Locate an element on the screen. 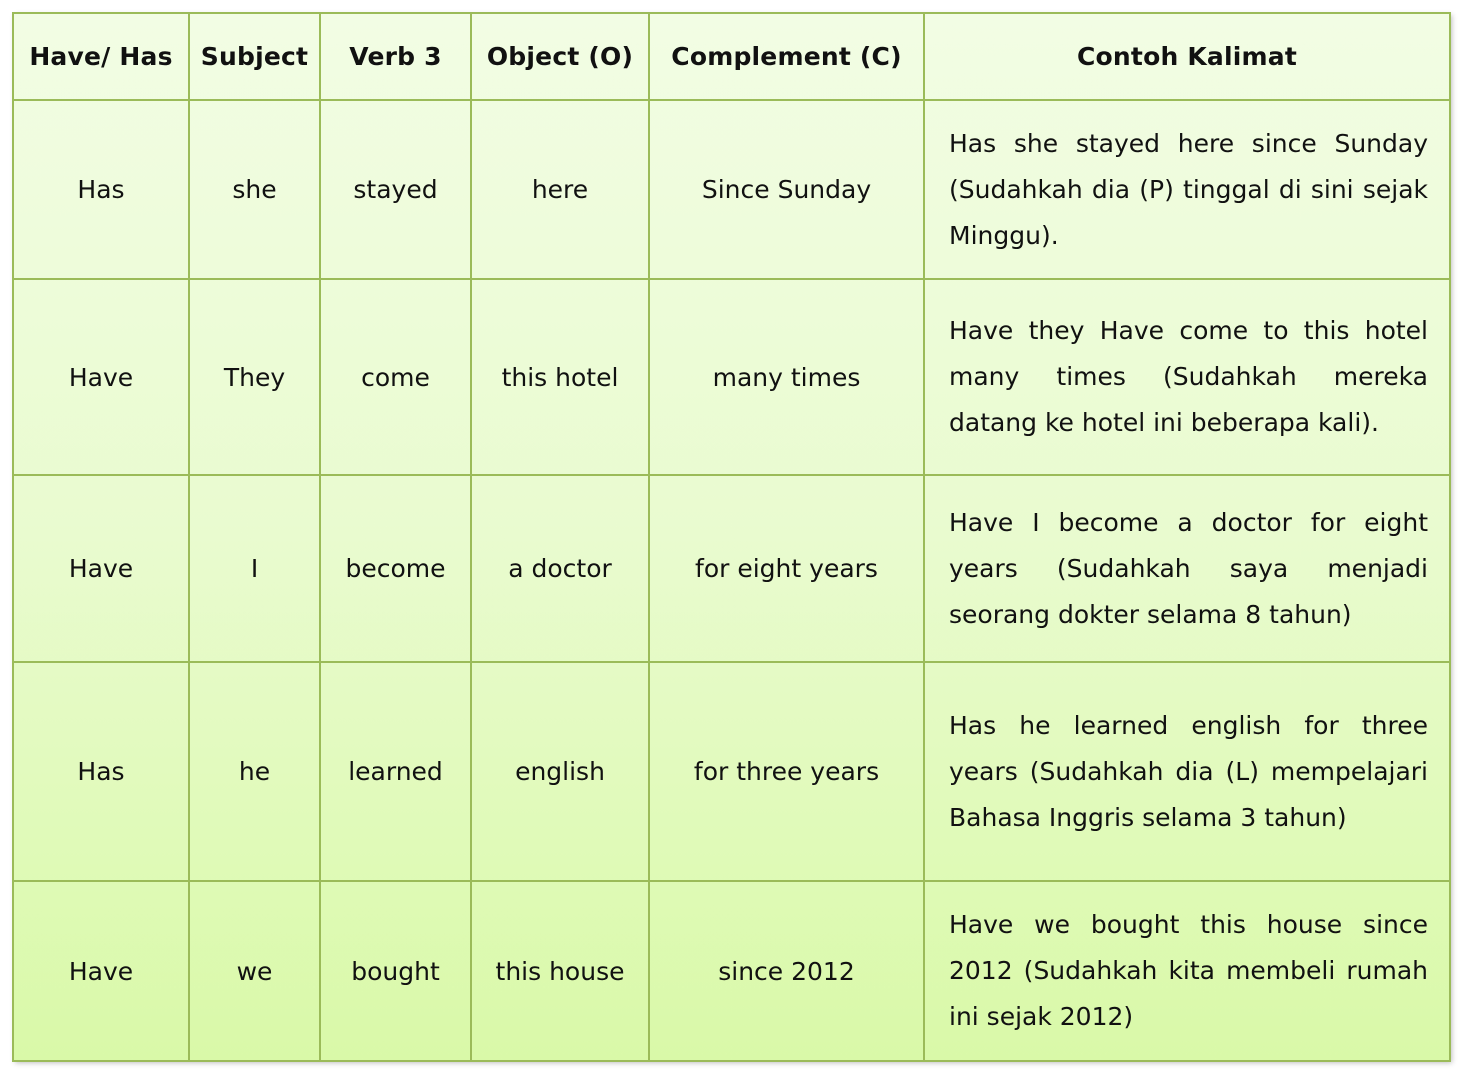  cell-subject: she is located at coordinates (254, 189).